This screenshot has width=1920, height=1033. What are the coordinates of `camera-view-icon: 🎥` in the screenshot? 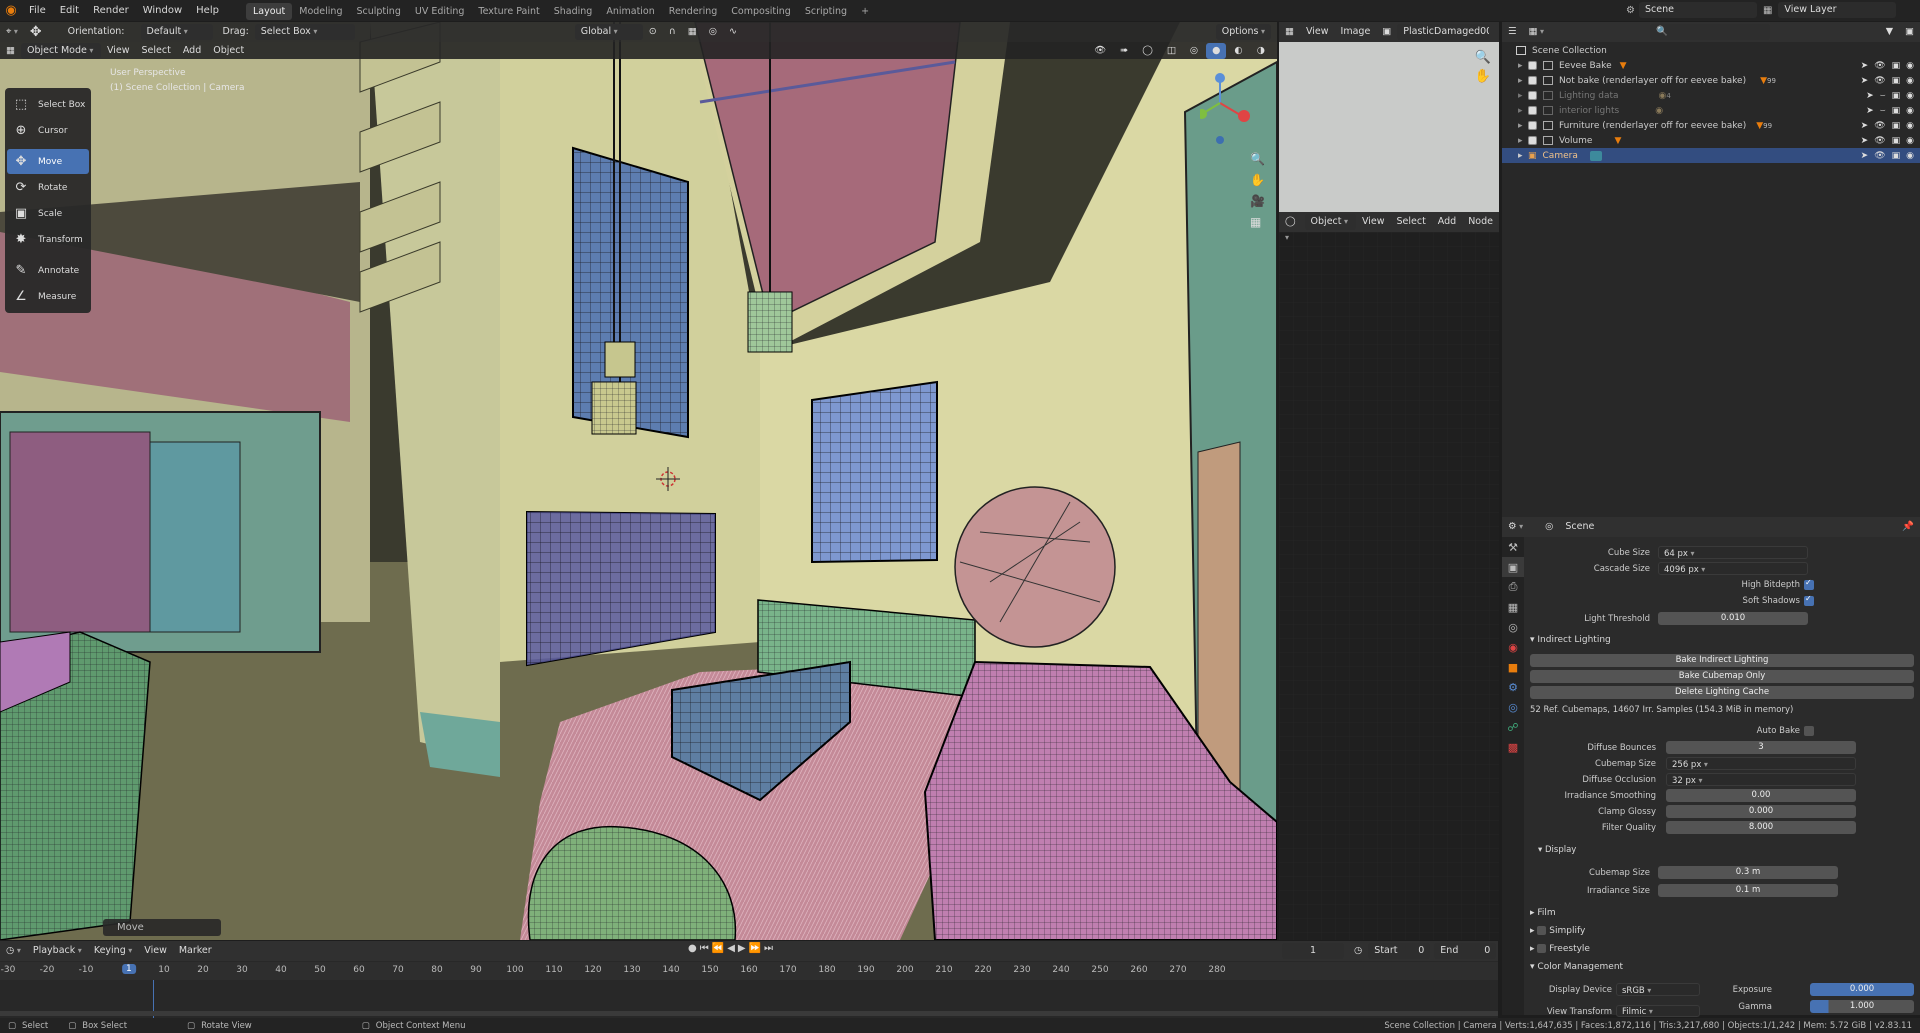 It's located at (1257, 201).